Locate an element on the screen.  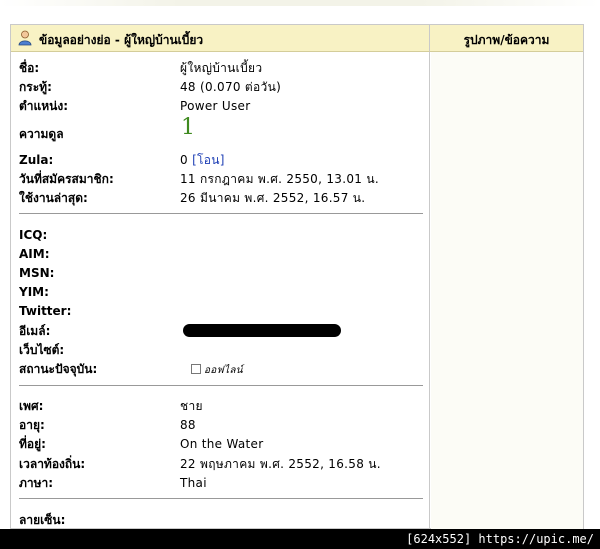
icq-row: ICQ: is located at coordinates (219, 235).